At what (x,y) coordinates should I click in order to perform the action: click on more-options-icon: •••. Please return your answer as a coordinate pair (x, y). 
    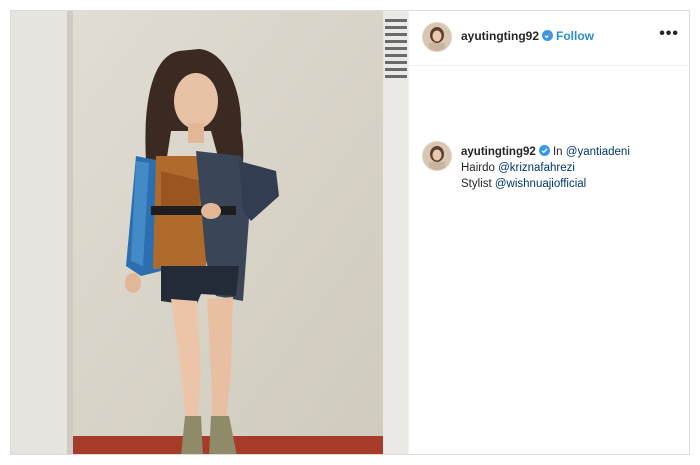
    Looking at the image, I should click on (669, 34).